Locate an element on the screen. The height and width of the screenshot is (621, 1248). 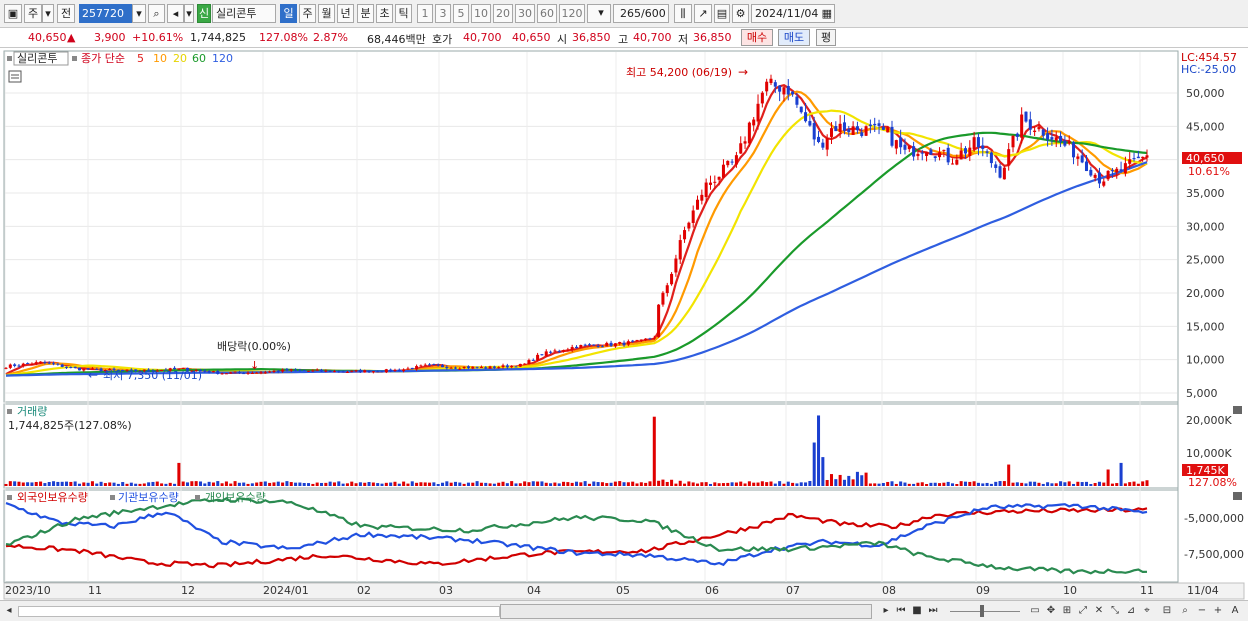
scroll-thumb is located at coordinates (686, 611).